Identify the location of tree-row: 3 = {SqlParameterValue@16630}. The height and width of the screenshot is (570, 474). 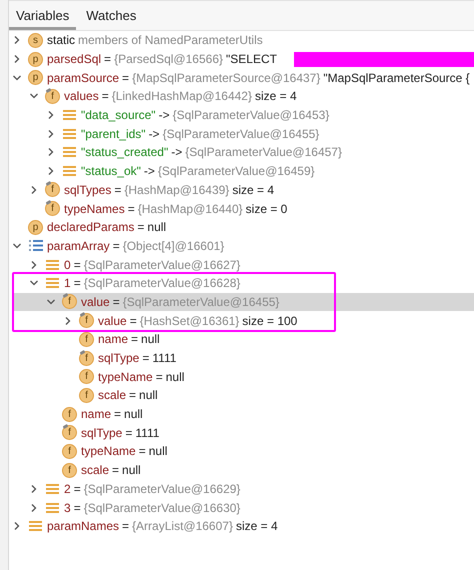
(241, 507).